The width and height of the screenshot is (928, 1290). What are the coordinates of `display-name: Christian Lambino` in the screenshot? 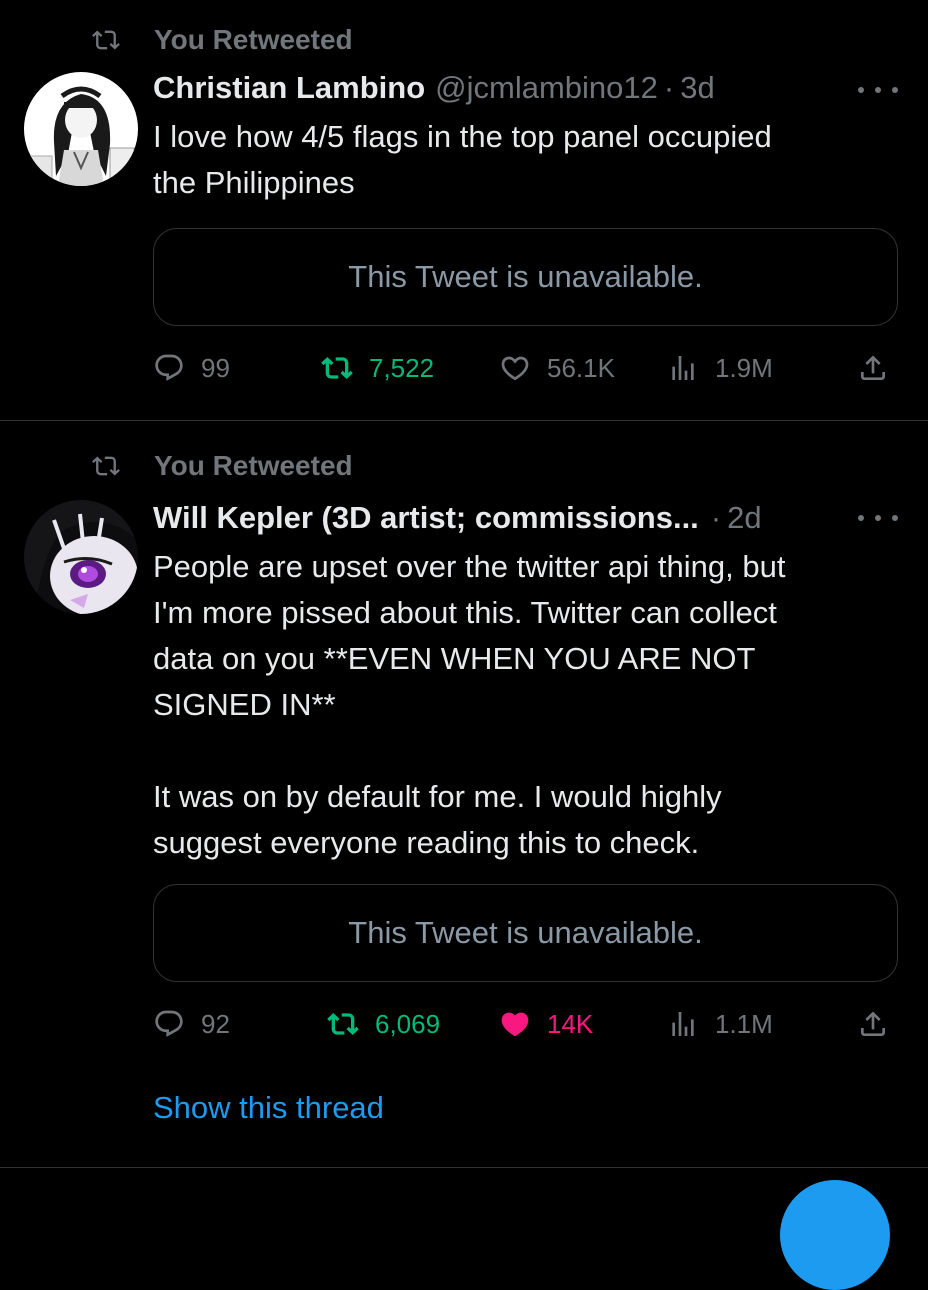 It's located at (289, 88).